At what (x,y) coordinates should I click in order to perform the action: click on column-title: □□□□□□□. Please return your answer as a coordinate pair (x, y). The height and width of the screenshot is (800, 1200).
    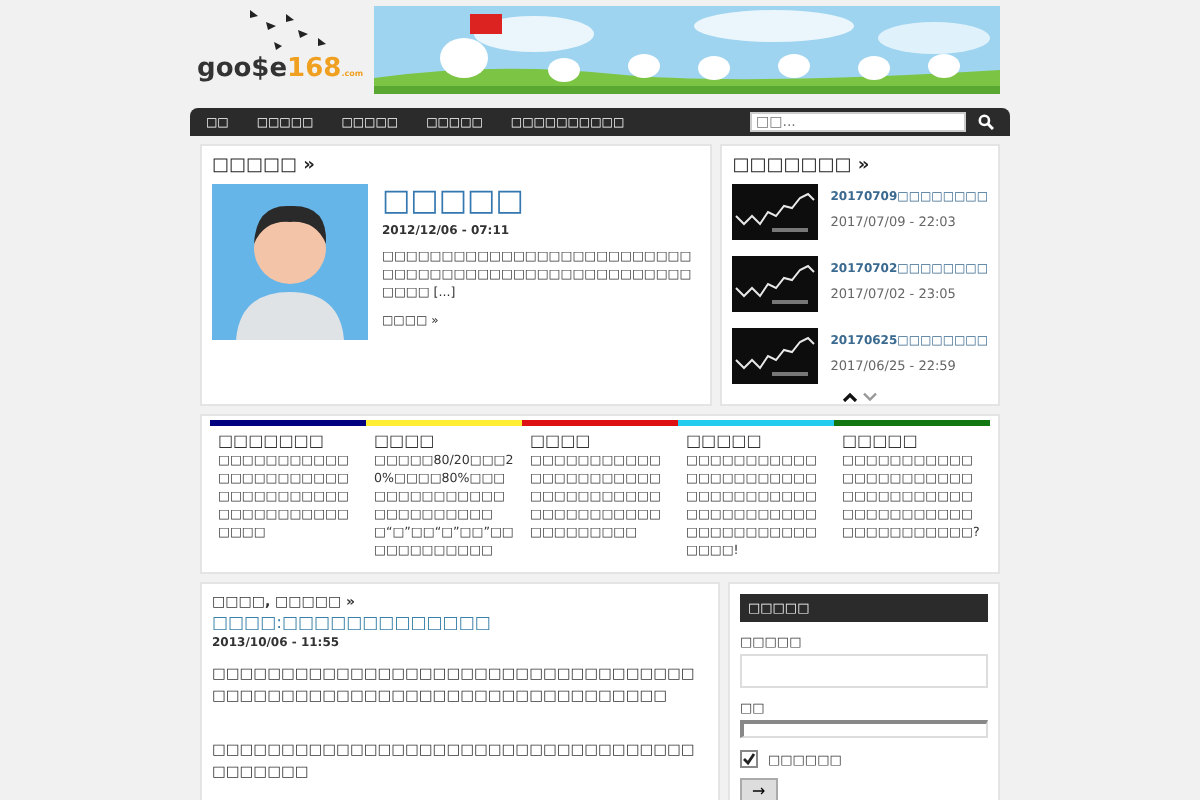
    Looking at the image, I should click on (292, 441).